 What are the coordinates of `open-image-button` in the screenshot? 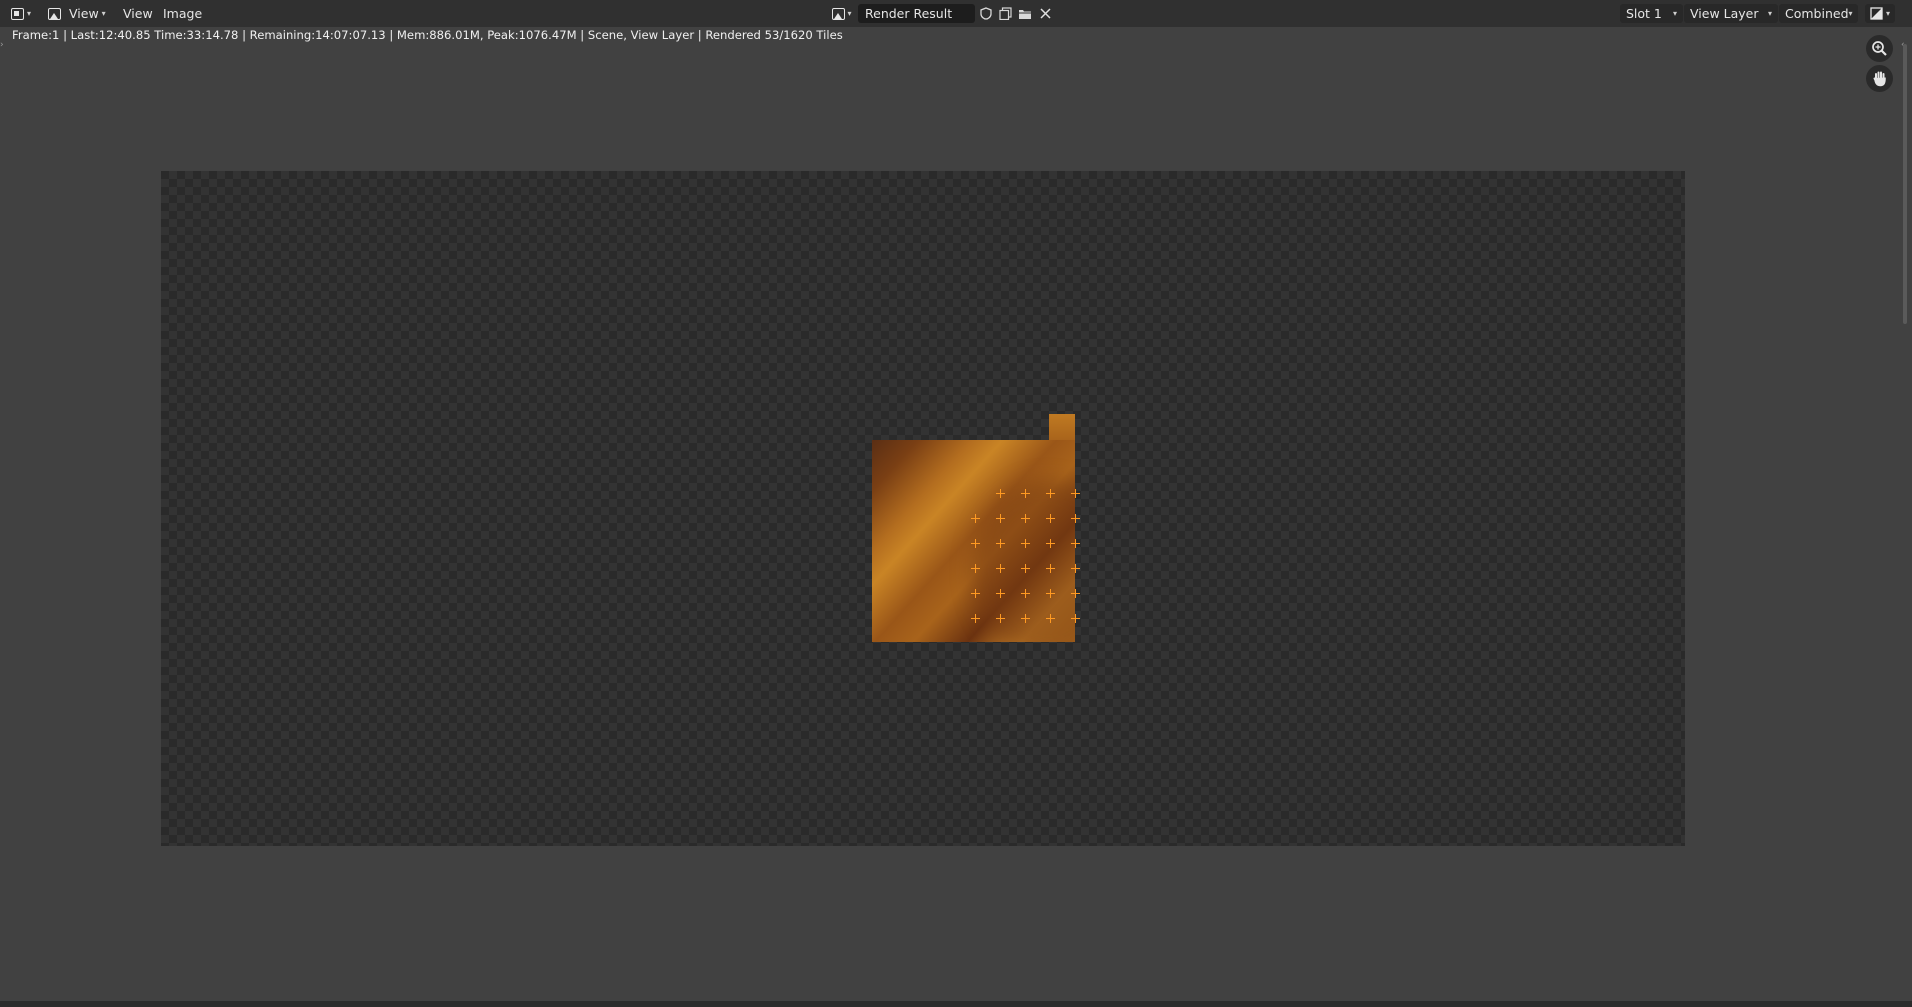 It's located at (1025, 13).